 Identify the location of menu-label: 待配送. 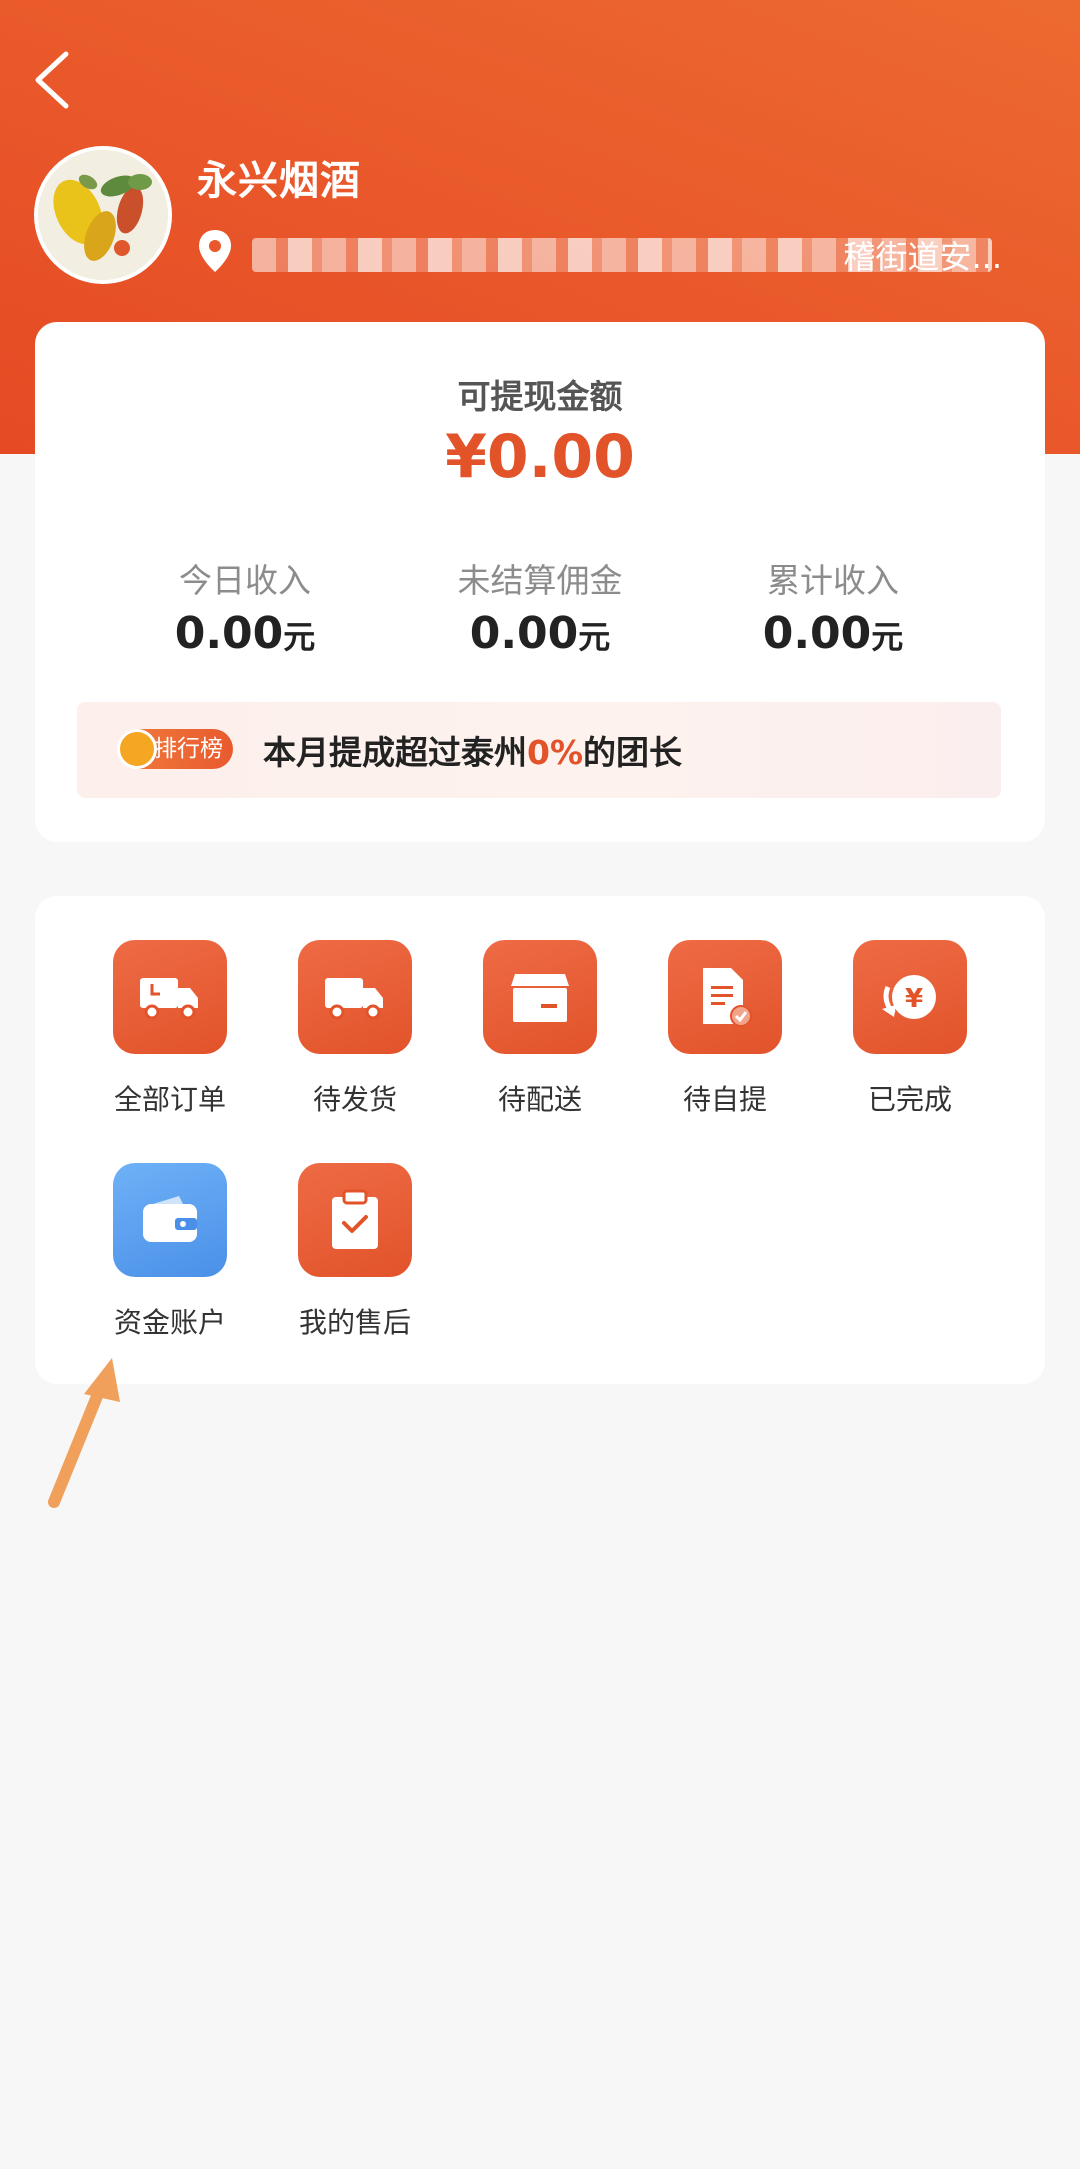
(539, 1099).